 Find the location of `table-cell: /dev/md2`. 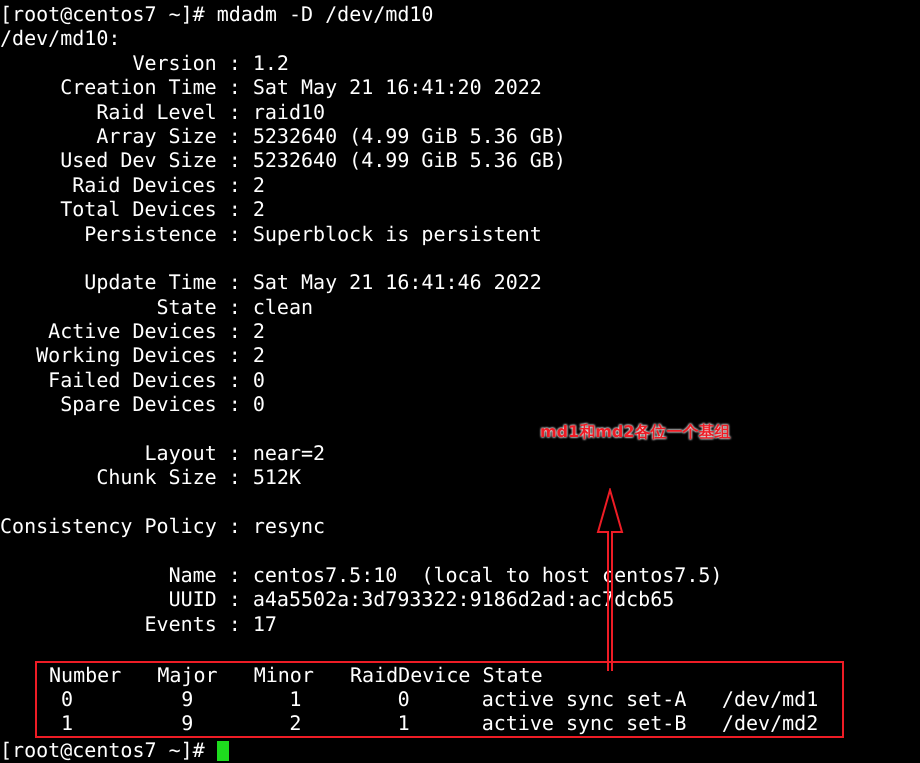

table-cell: /dev/md2 is located at coordinates (770, 723).